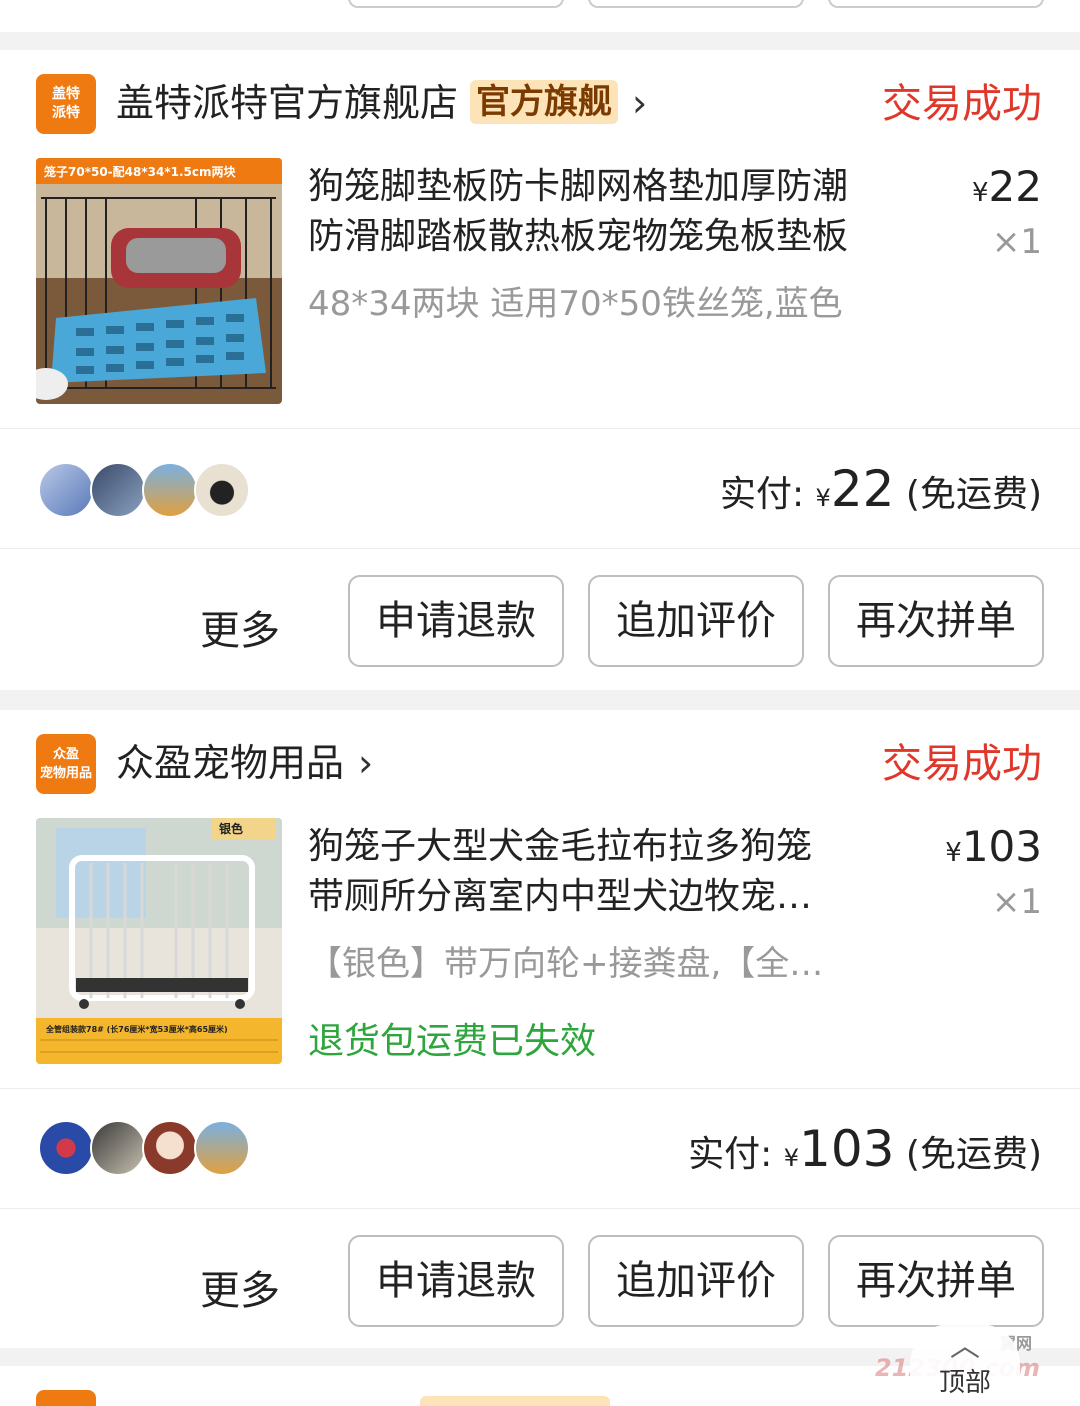 The image size is (1080, 1406). I want to click on paid-amount: 实付: ¥22 (免运费), so click(880, 489).